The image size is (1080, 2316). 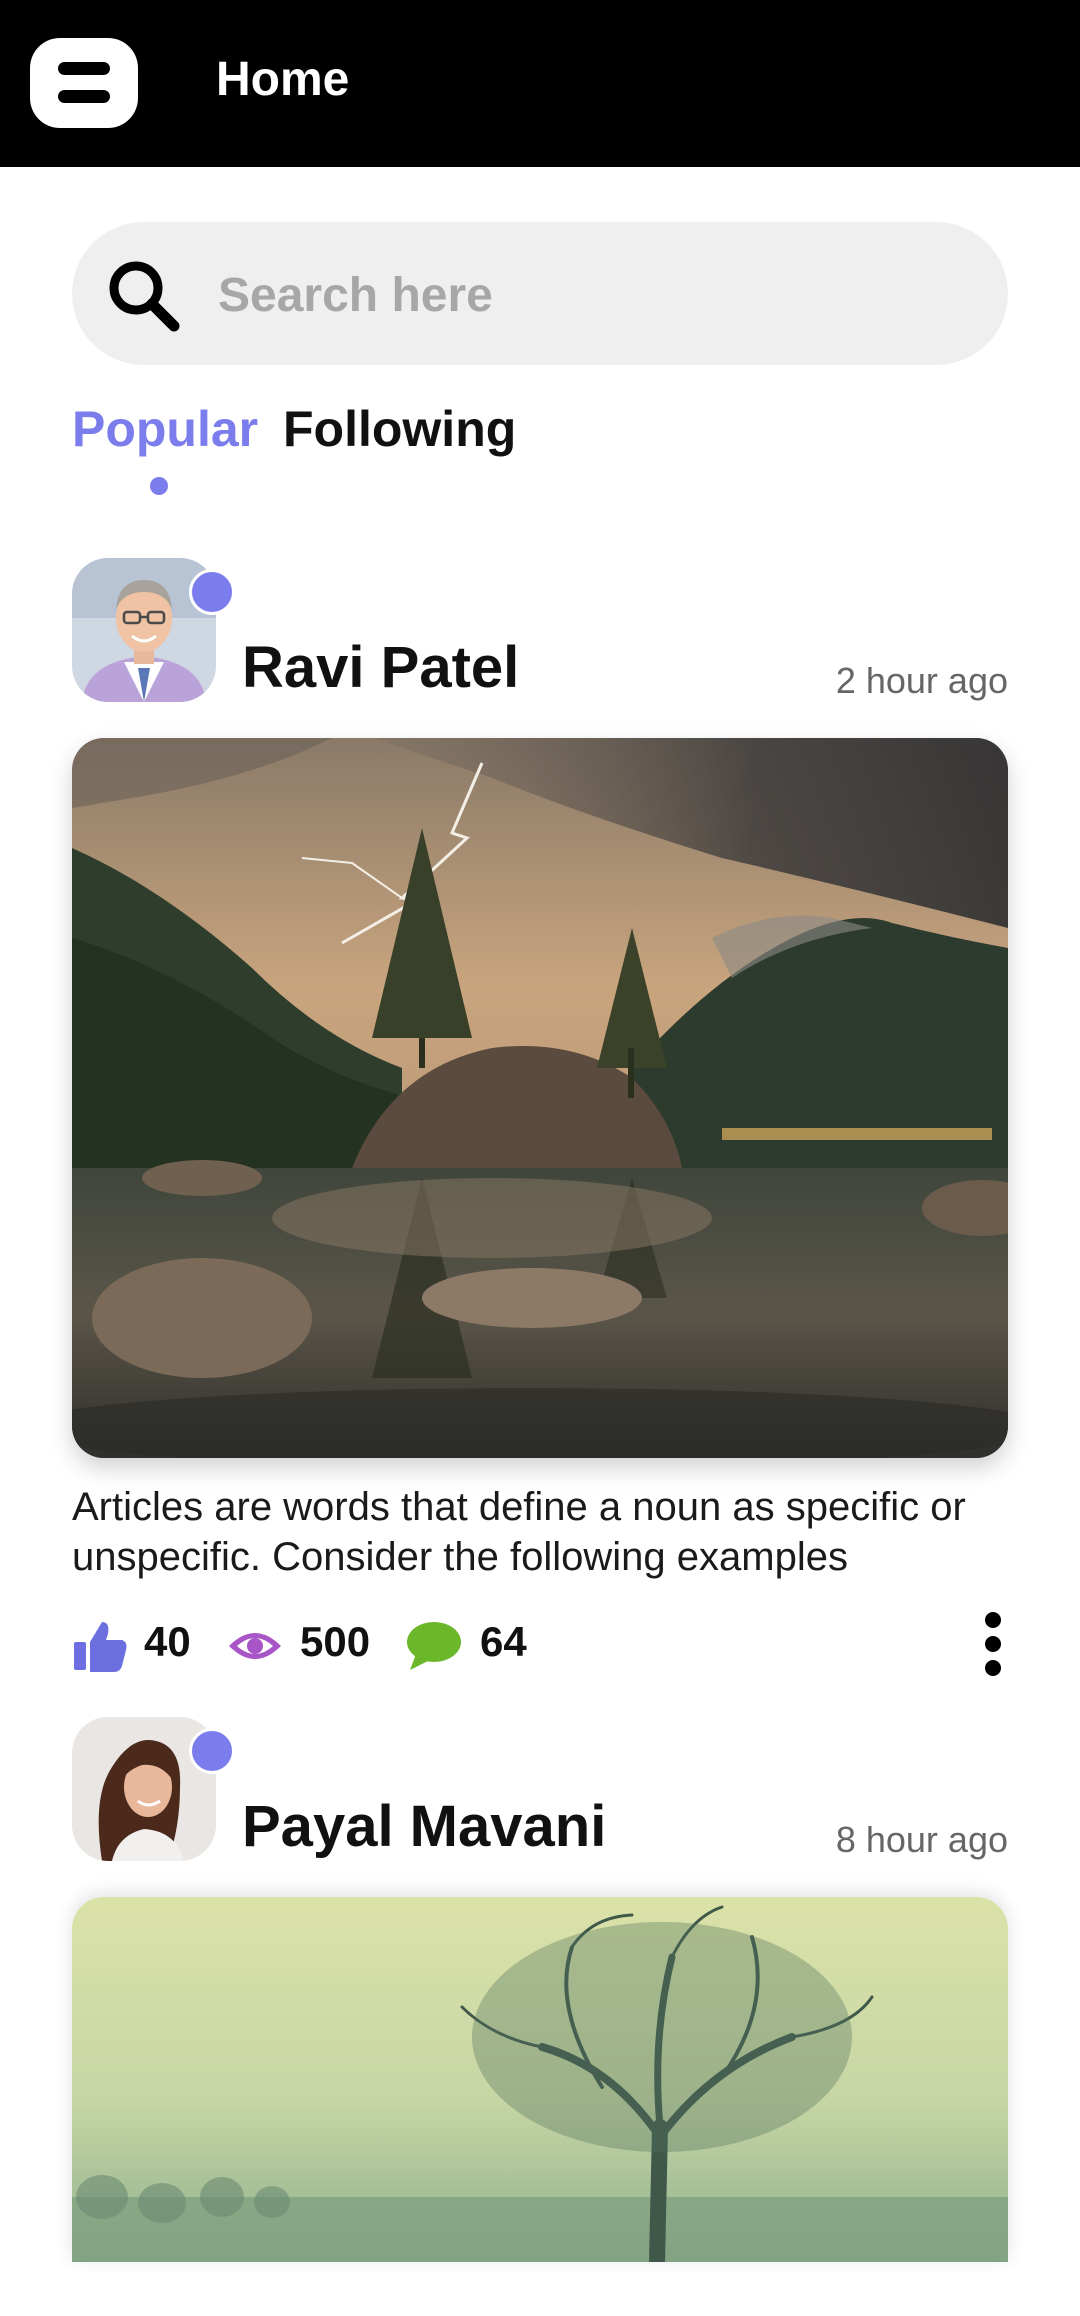 I want to click on post-author-name: Payal Mavani, so click(x=424, y=1826).